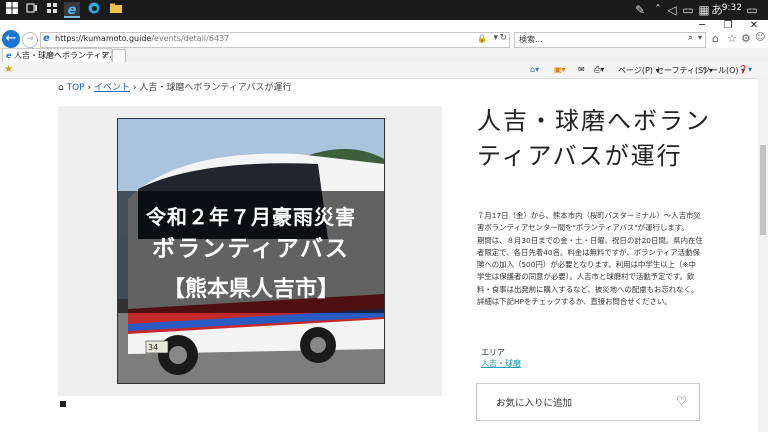  What do you see at coordinates (482, 38) in the screenshot?
I see `lock-icon: 🔒` at bounding box center [482, 38].